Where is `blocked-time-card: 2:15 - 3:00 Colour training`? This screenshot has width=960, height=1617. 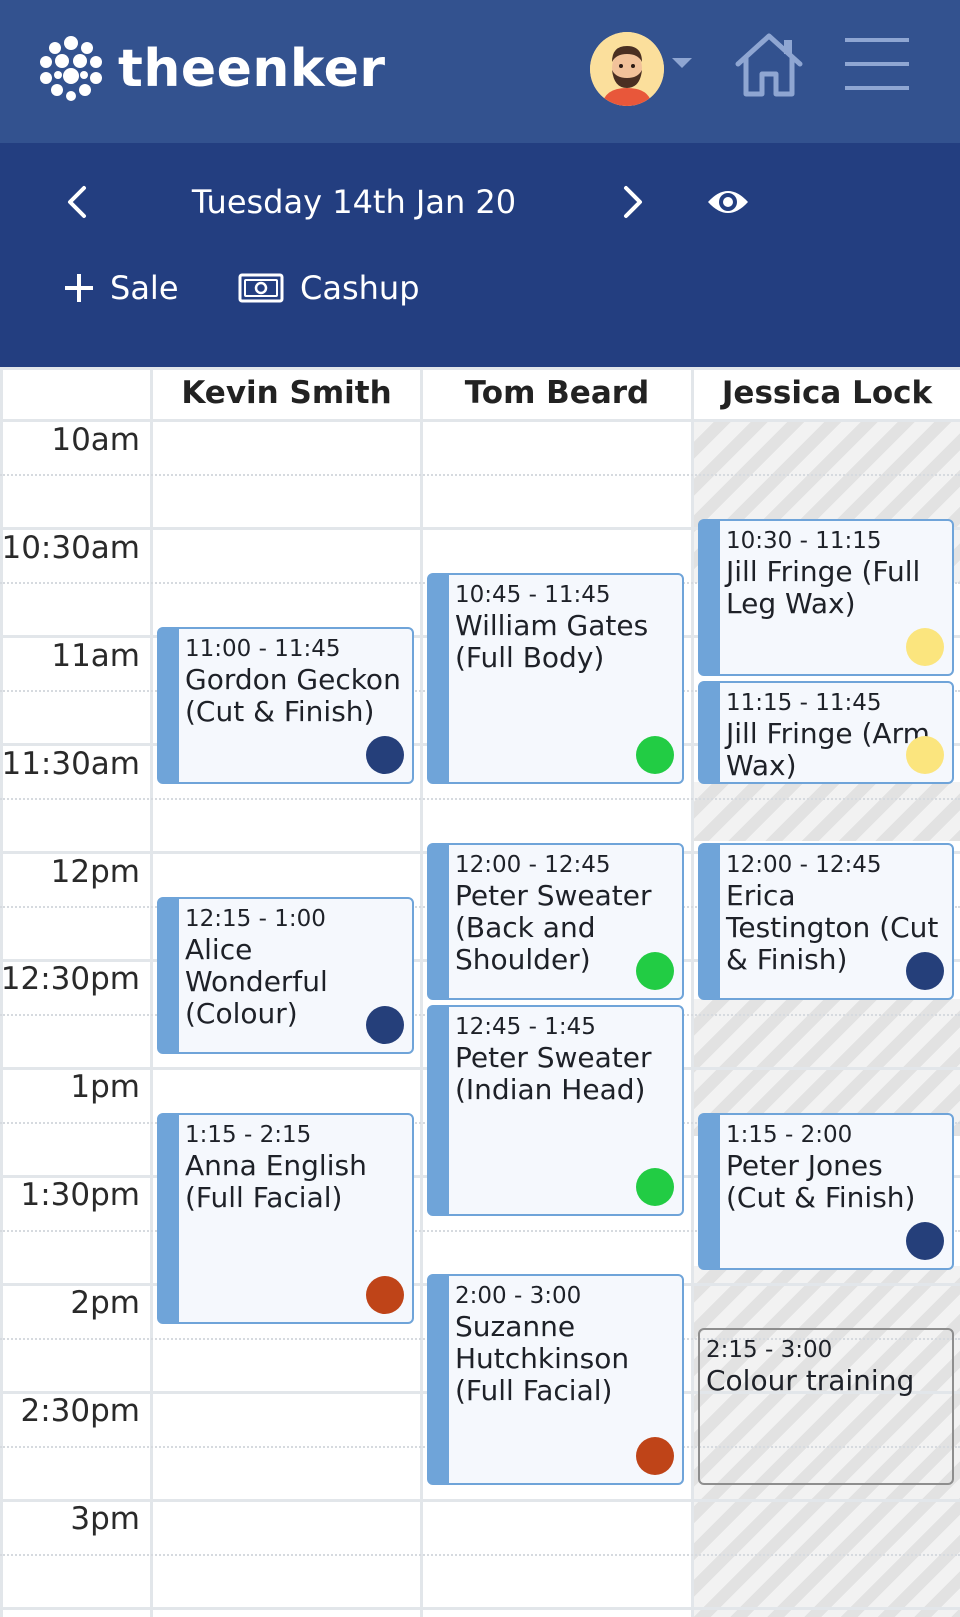 blocked-time-card: 2:15 - 3:00 Colour training is located at coordinates (826, 1406).